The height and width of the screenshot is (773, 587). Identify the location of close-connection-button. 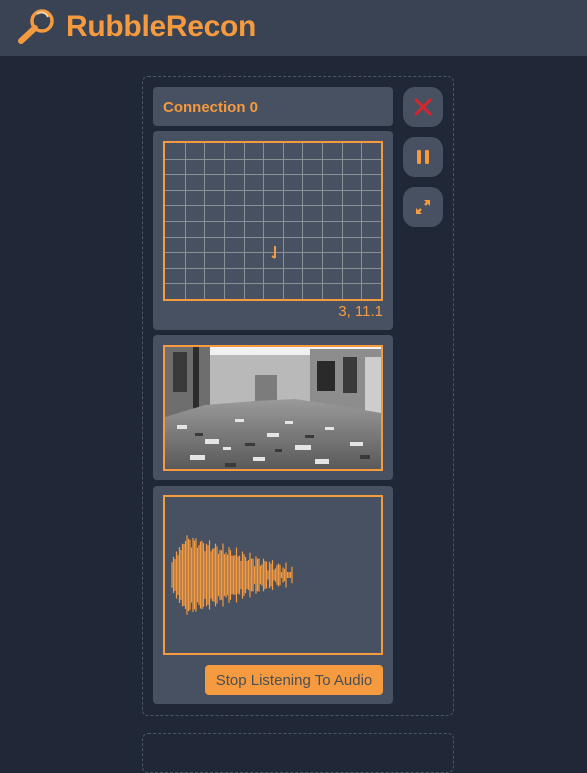
(423, 107).